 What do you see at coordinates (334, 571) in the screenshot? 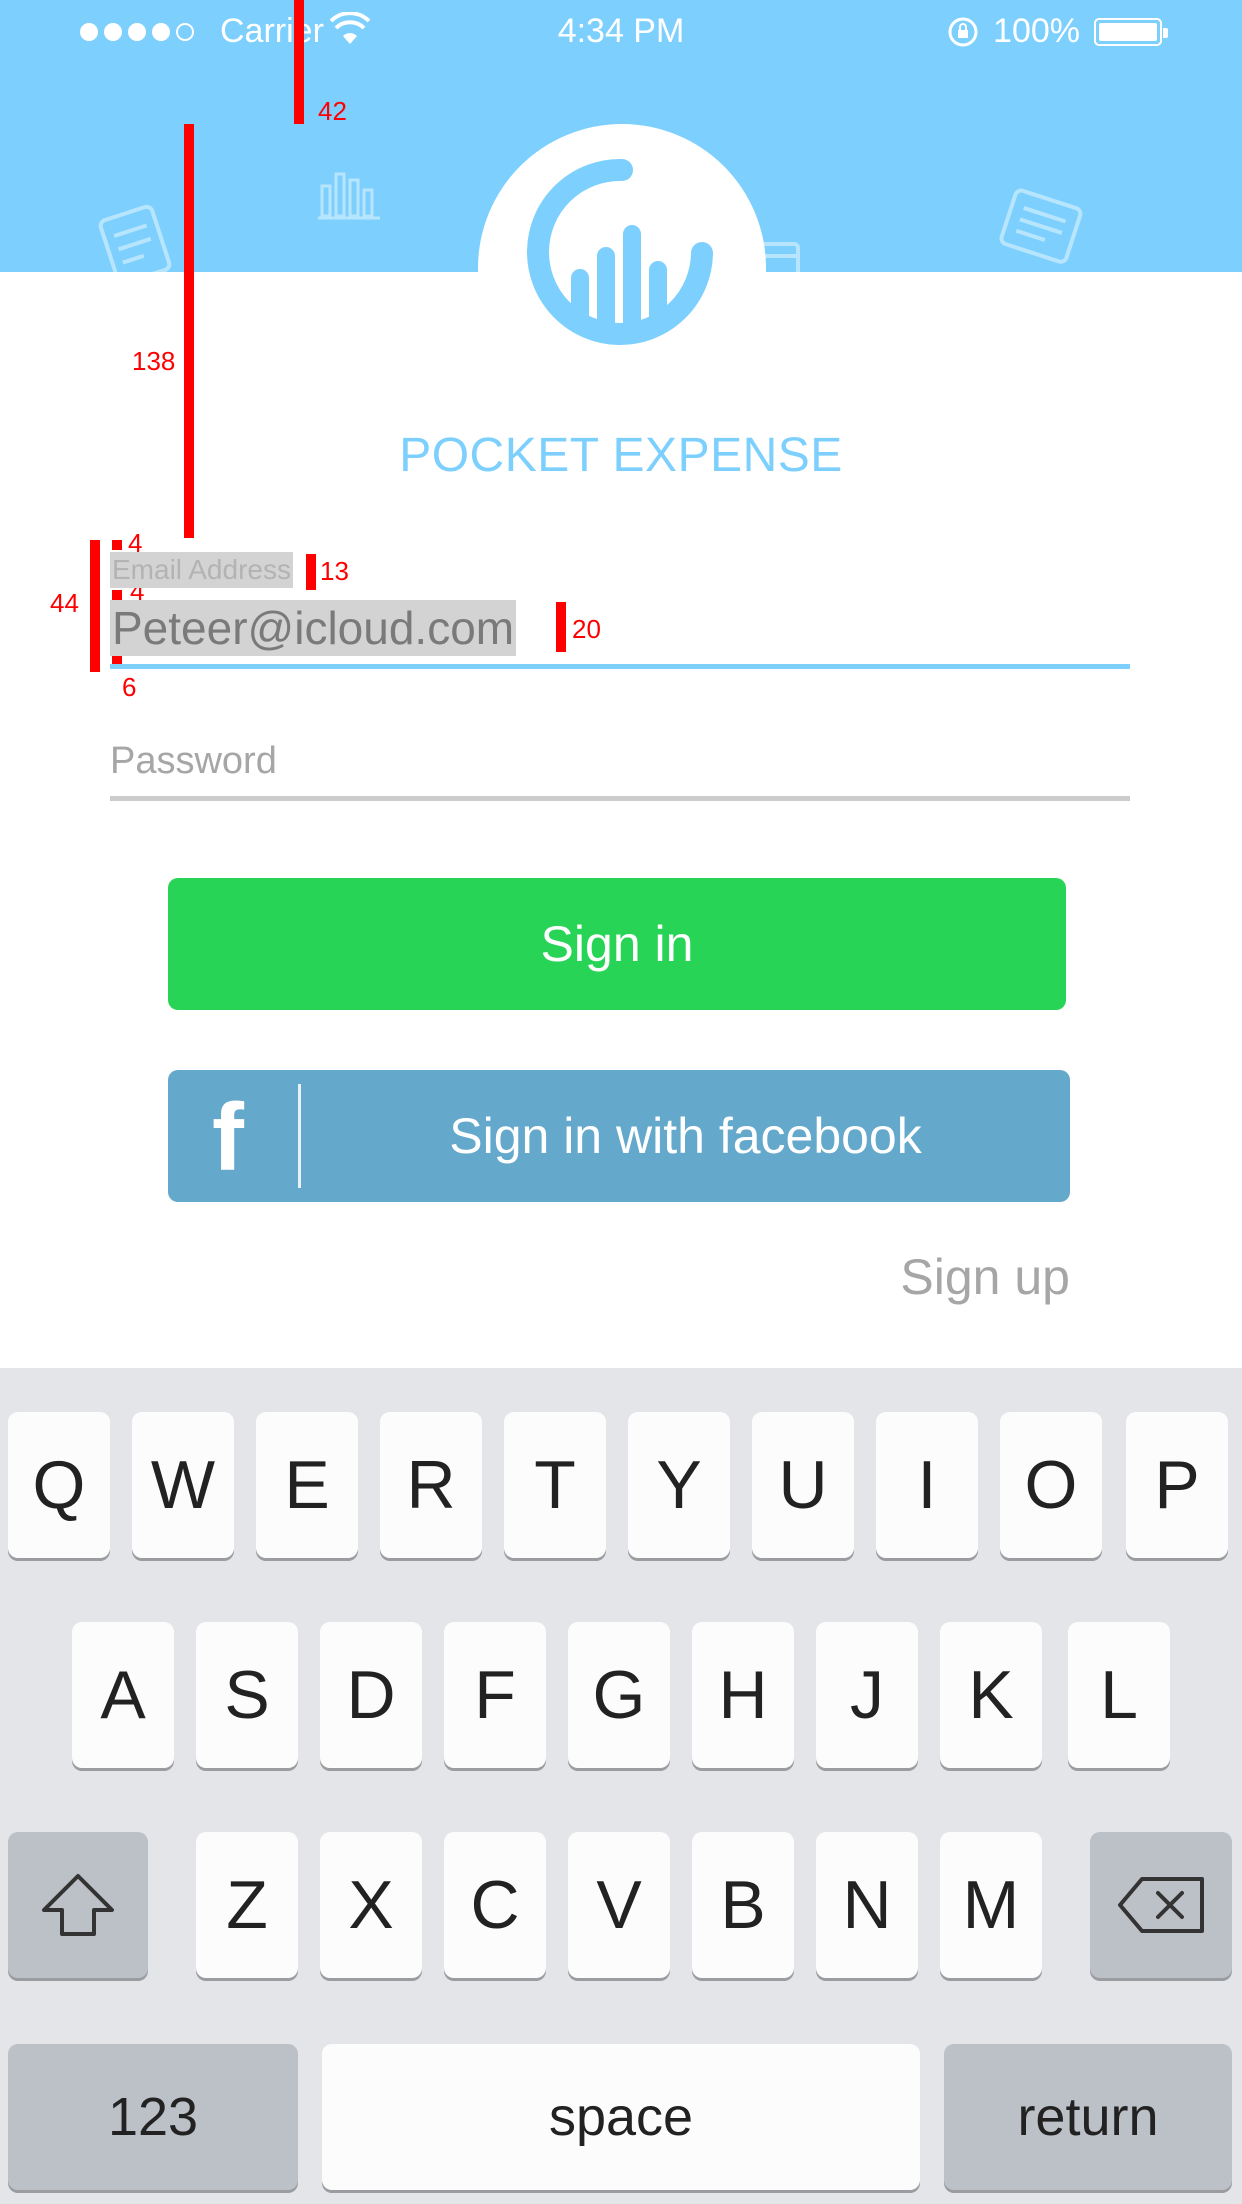
I see `annotation-label: 13` at bounding box center [334, 571].